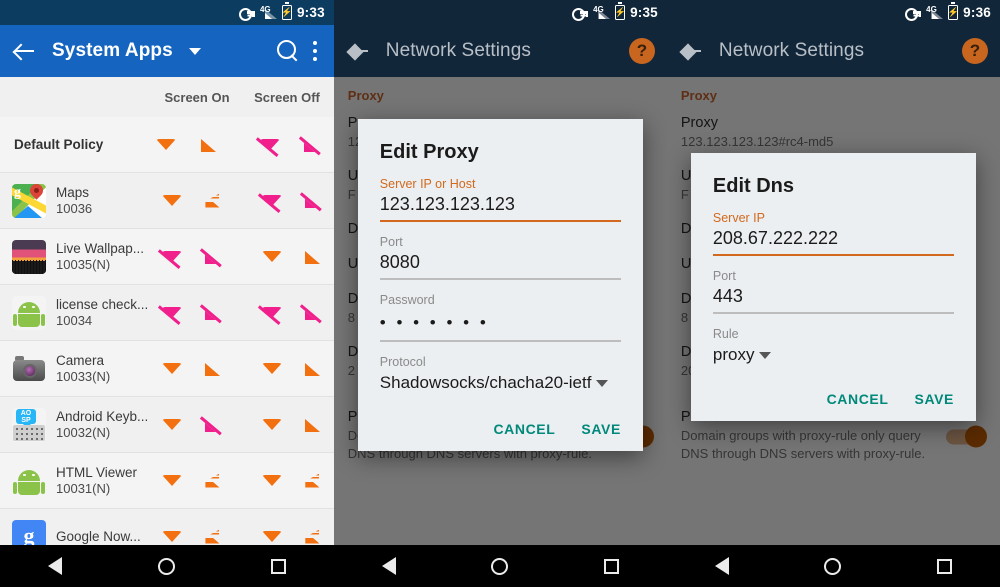  What do you see at coordinates (500, 263) in the screenshot?
I see `text-field: 8080` at bounding box center [500, 263].